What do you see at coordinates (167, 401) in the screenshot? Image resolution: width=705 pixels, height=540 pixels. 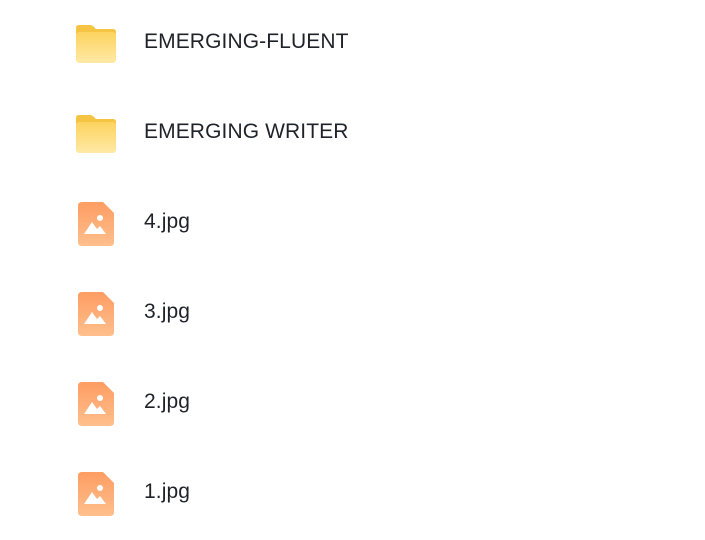 I see `file-name: 2.jpg` at bounding box center [167, 401].